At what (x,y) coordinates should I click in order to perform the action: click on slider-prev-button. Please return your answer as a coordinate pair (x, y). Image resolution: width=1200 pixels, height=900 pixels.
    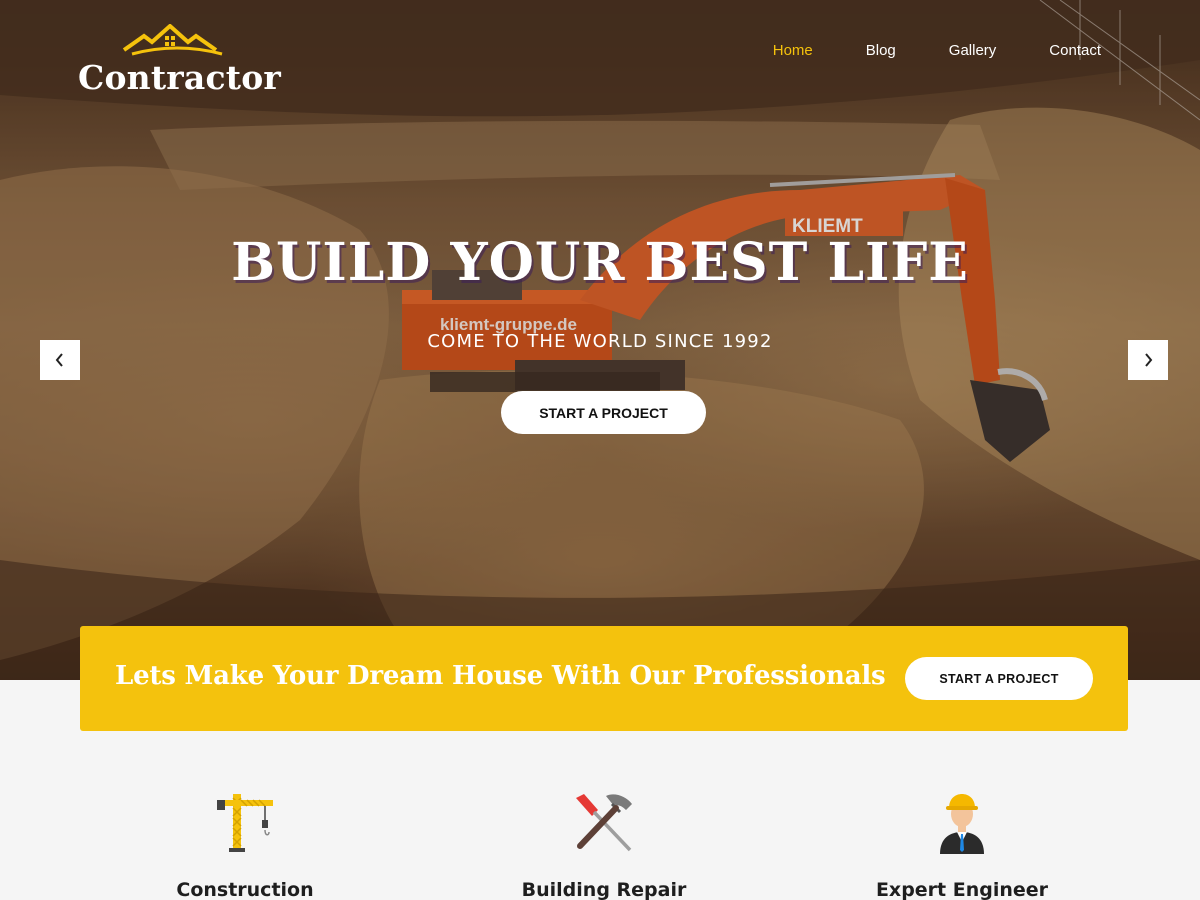
    Looking at the image, I should click on (60, 360).